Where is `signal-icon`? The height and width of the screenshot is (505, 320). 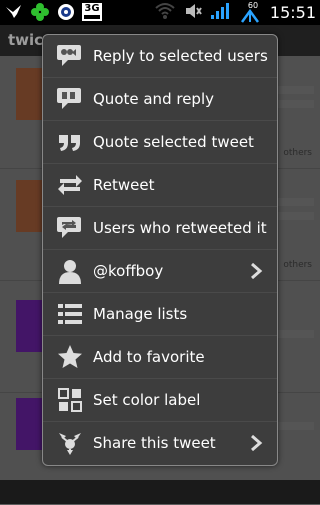 signal-icon is located at coordinates (220, 13).